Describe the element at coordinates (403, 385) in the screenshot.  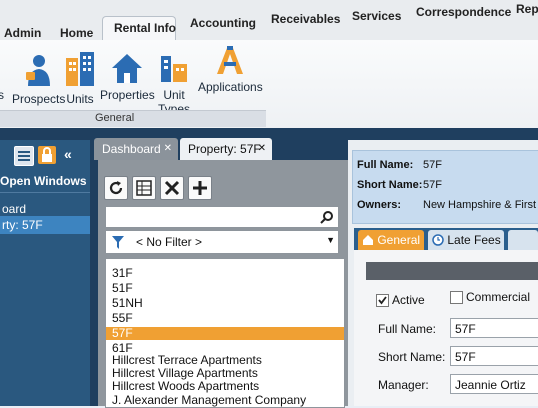
I see `manager-label: Manager:` at that location.